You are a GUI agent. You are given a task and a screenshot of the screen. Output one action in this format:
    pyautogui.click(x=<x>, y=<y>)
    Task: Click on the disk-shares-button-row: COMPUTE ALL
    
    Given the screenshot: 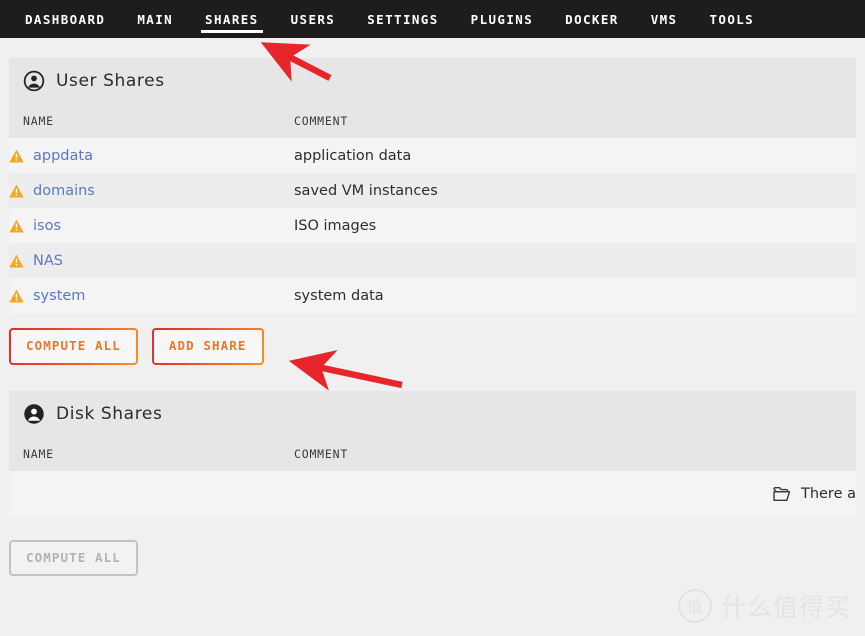 What is the action you would take?
    pyautogui.click(x=432, y=547)
    